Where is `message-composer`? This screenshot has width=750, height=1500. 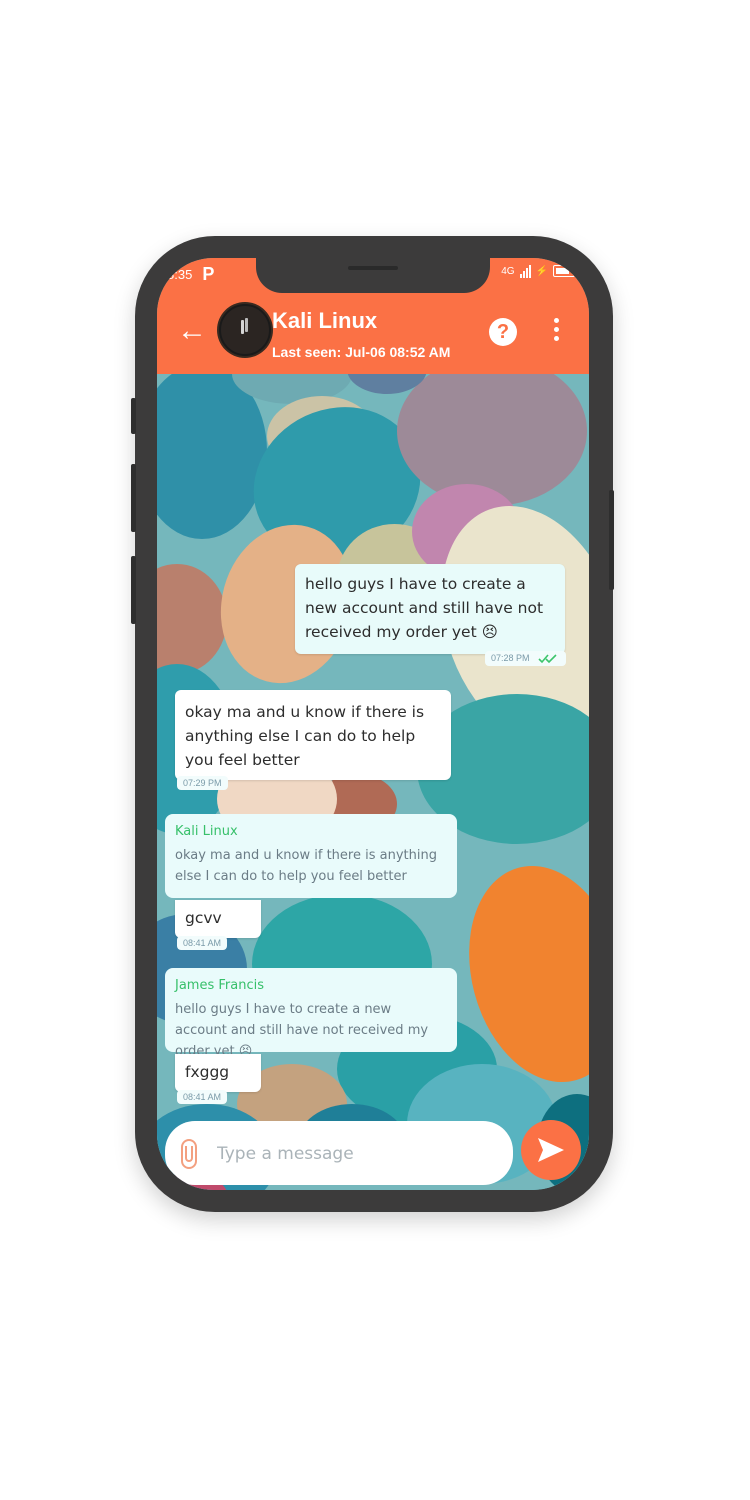
message-composer is located at coordinates (339, 1153).